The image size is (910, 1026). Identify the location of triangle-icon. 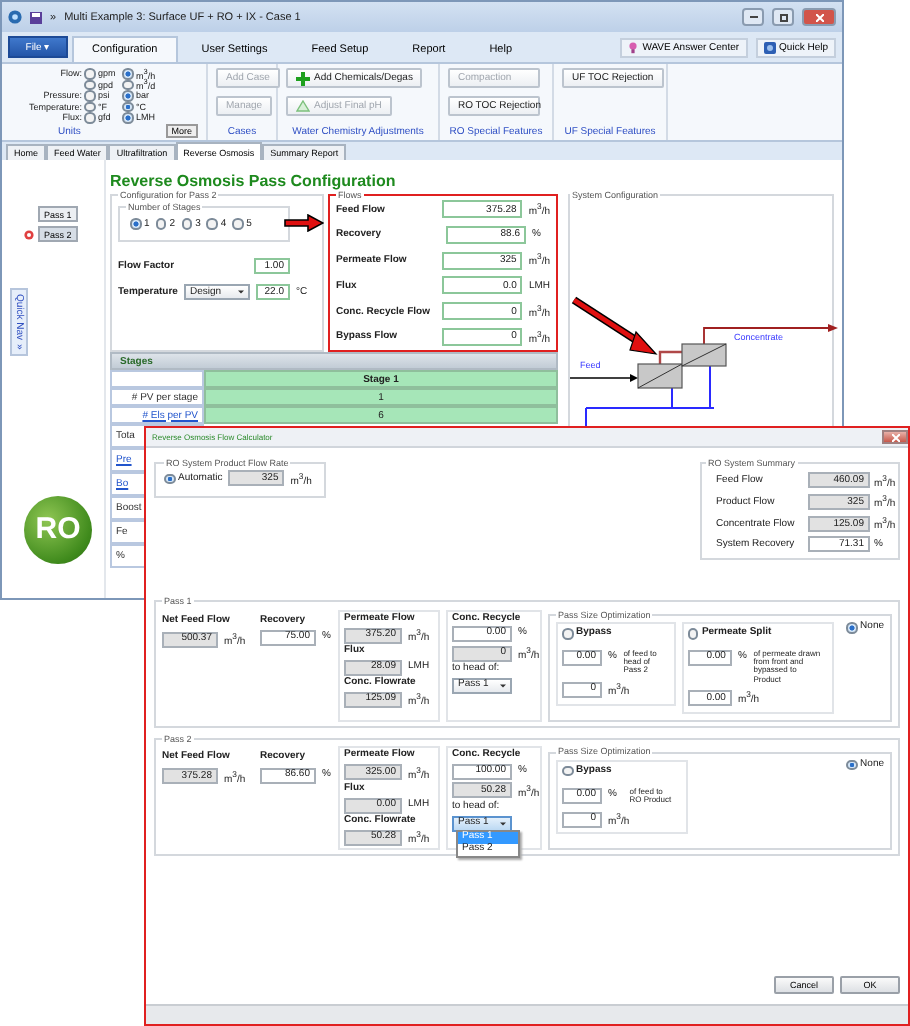
(303, 106).